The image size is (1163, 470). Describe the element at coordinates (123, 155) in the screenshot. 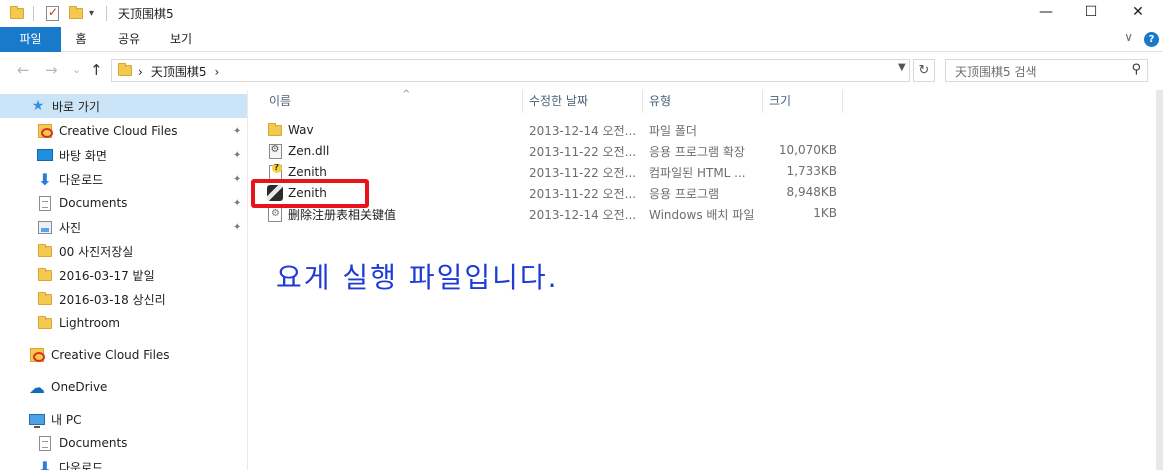

I see `sidebar-item-desktop: 바탕 화면 ✦` at that location.